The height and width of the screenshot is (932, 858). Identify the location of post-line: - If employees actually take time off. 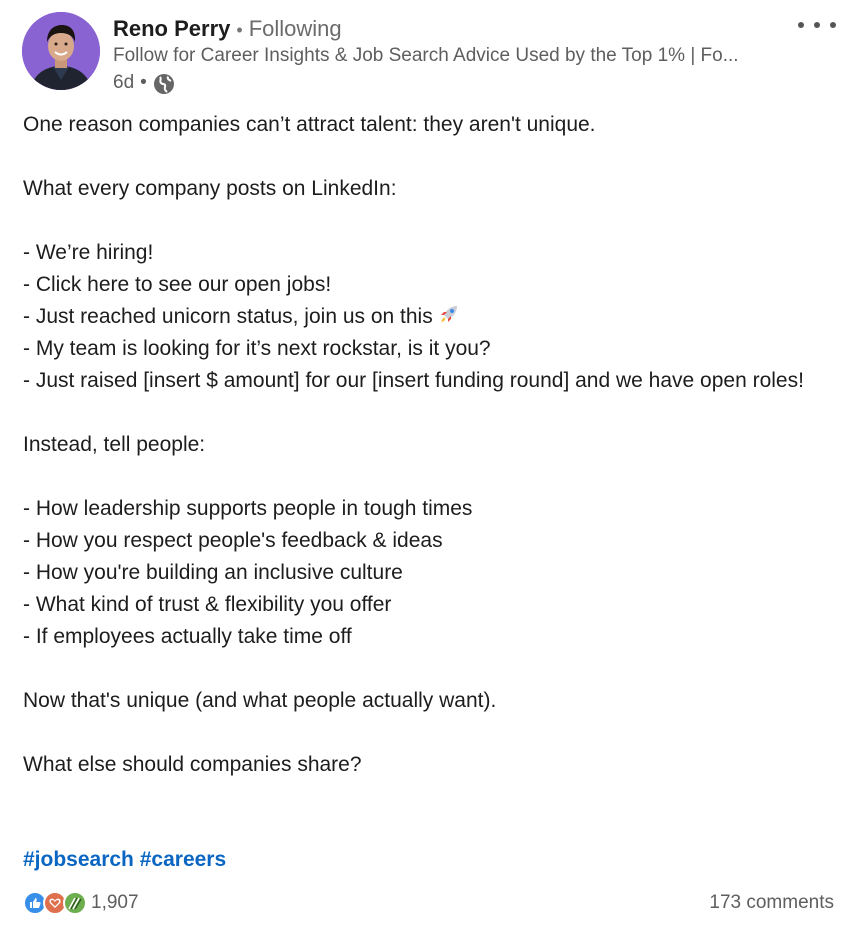
(187, 636).